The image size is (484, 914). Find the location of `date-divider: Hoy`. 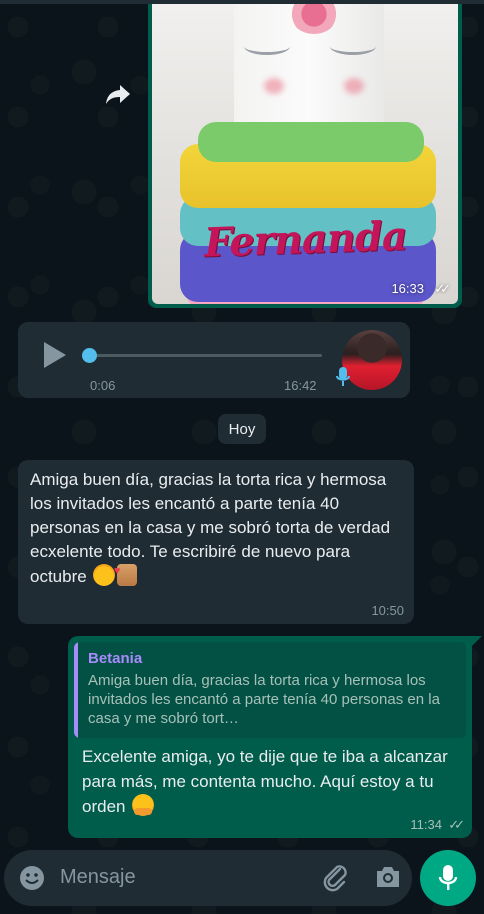

date-divider: Hoy is located at coordinates (242, 429).